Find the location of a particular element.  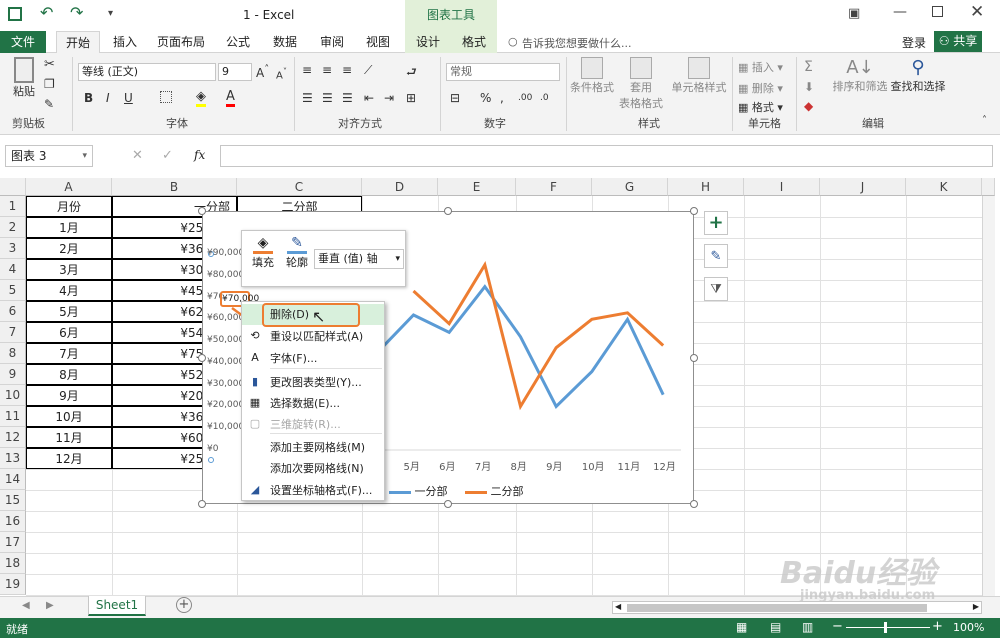

conditional-format-button: 条件格式 is located at coordinates (592, 76).